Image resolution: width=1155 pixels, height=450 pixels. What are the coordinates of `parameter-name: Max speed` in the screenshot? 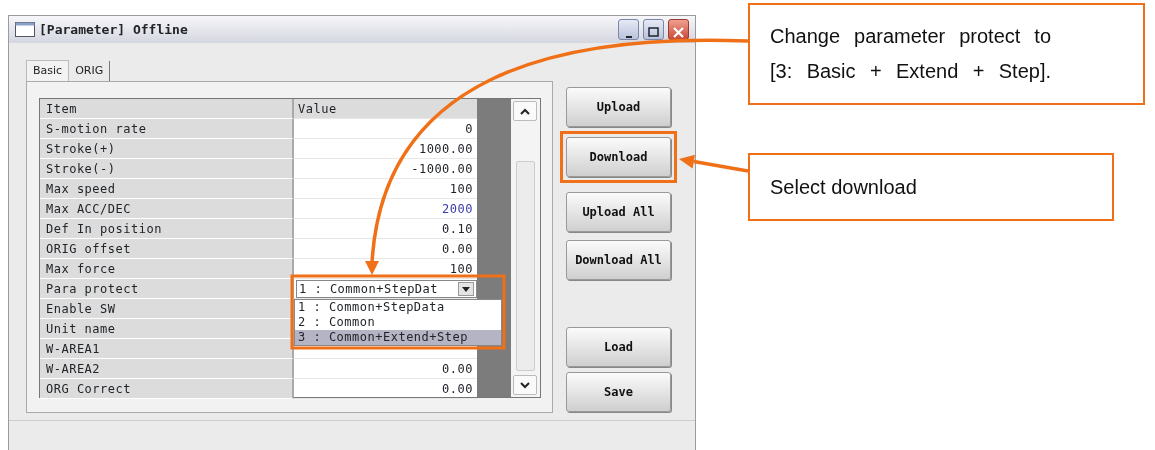 It's located at (167, 189).